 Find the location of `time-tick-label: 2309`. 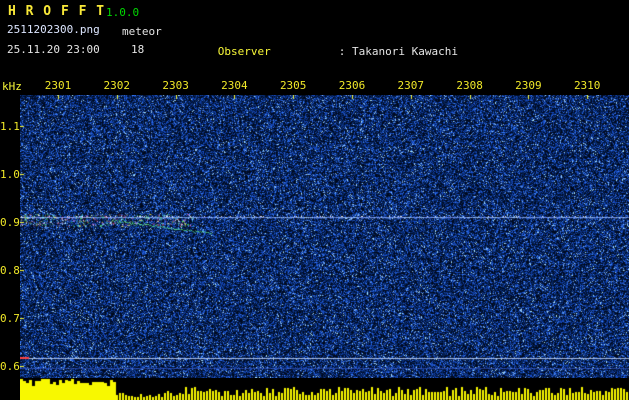

time-tick-label: 2309 is located at coordinates (528, 85).